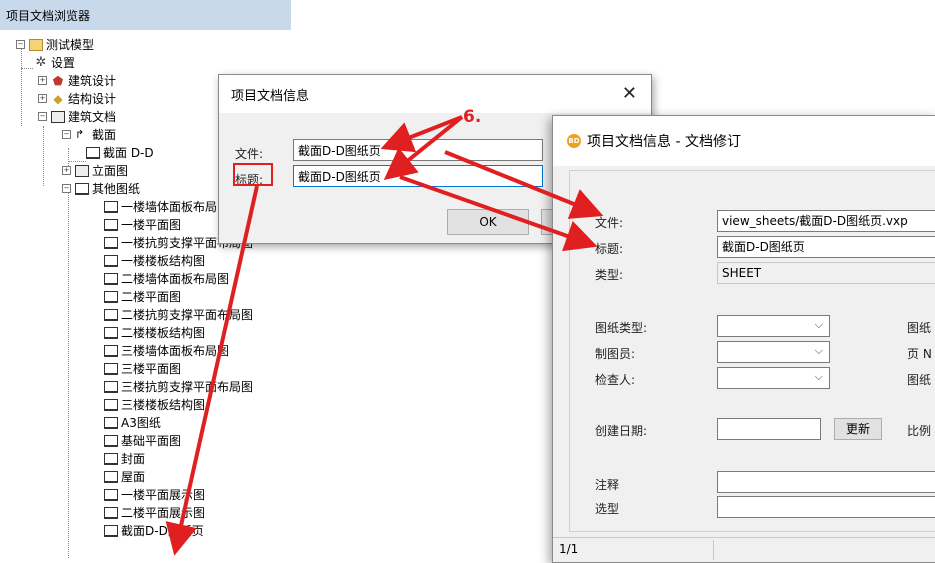 This screenshot has height=563, width=935. I want to click on arrow-to-revision-file, so click(524, 184).